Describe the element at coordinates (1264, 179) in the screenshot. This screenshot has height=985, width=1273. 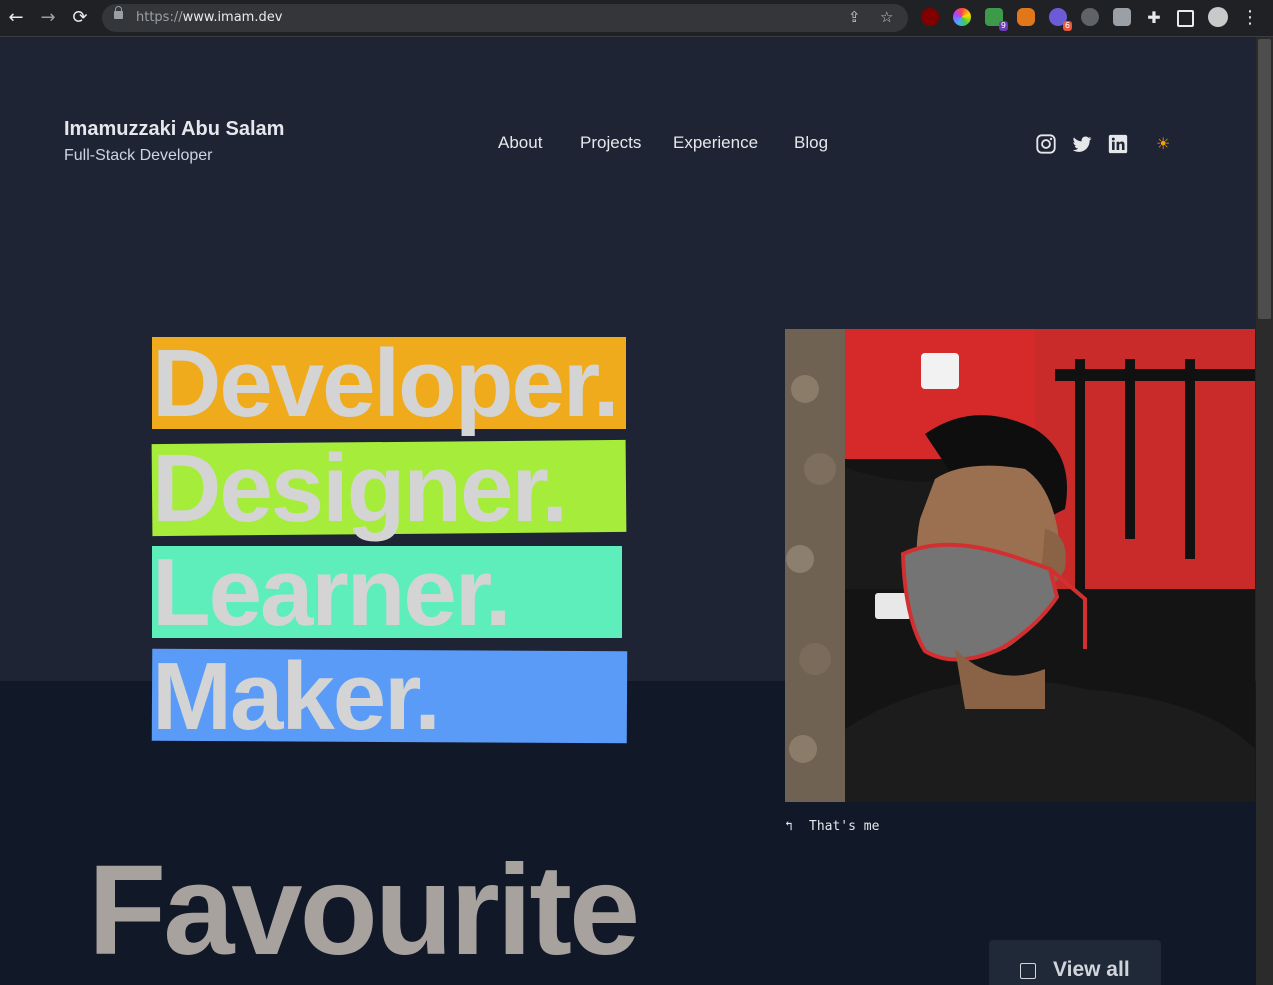
I see `scrollbar-thumb` at that location.